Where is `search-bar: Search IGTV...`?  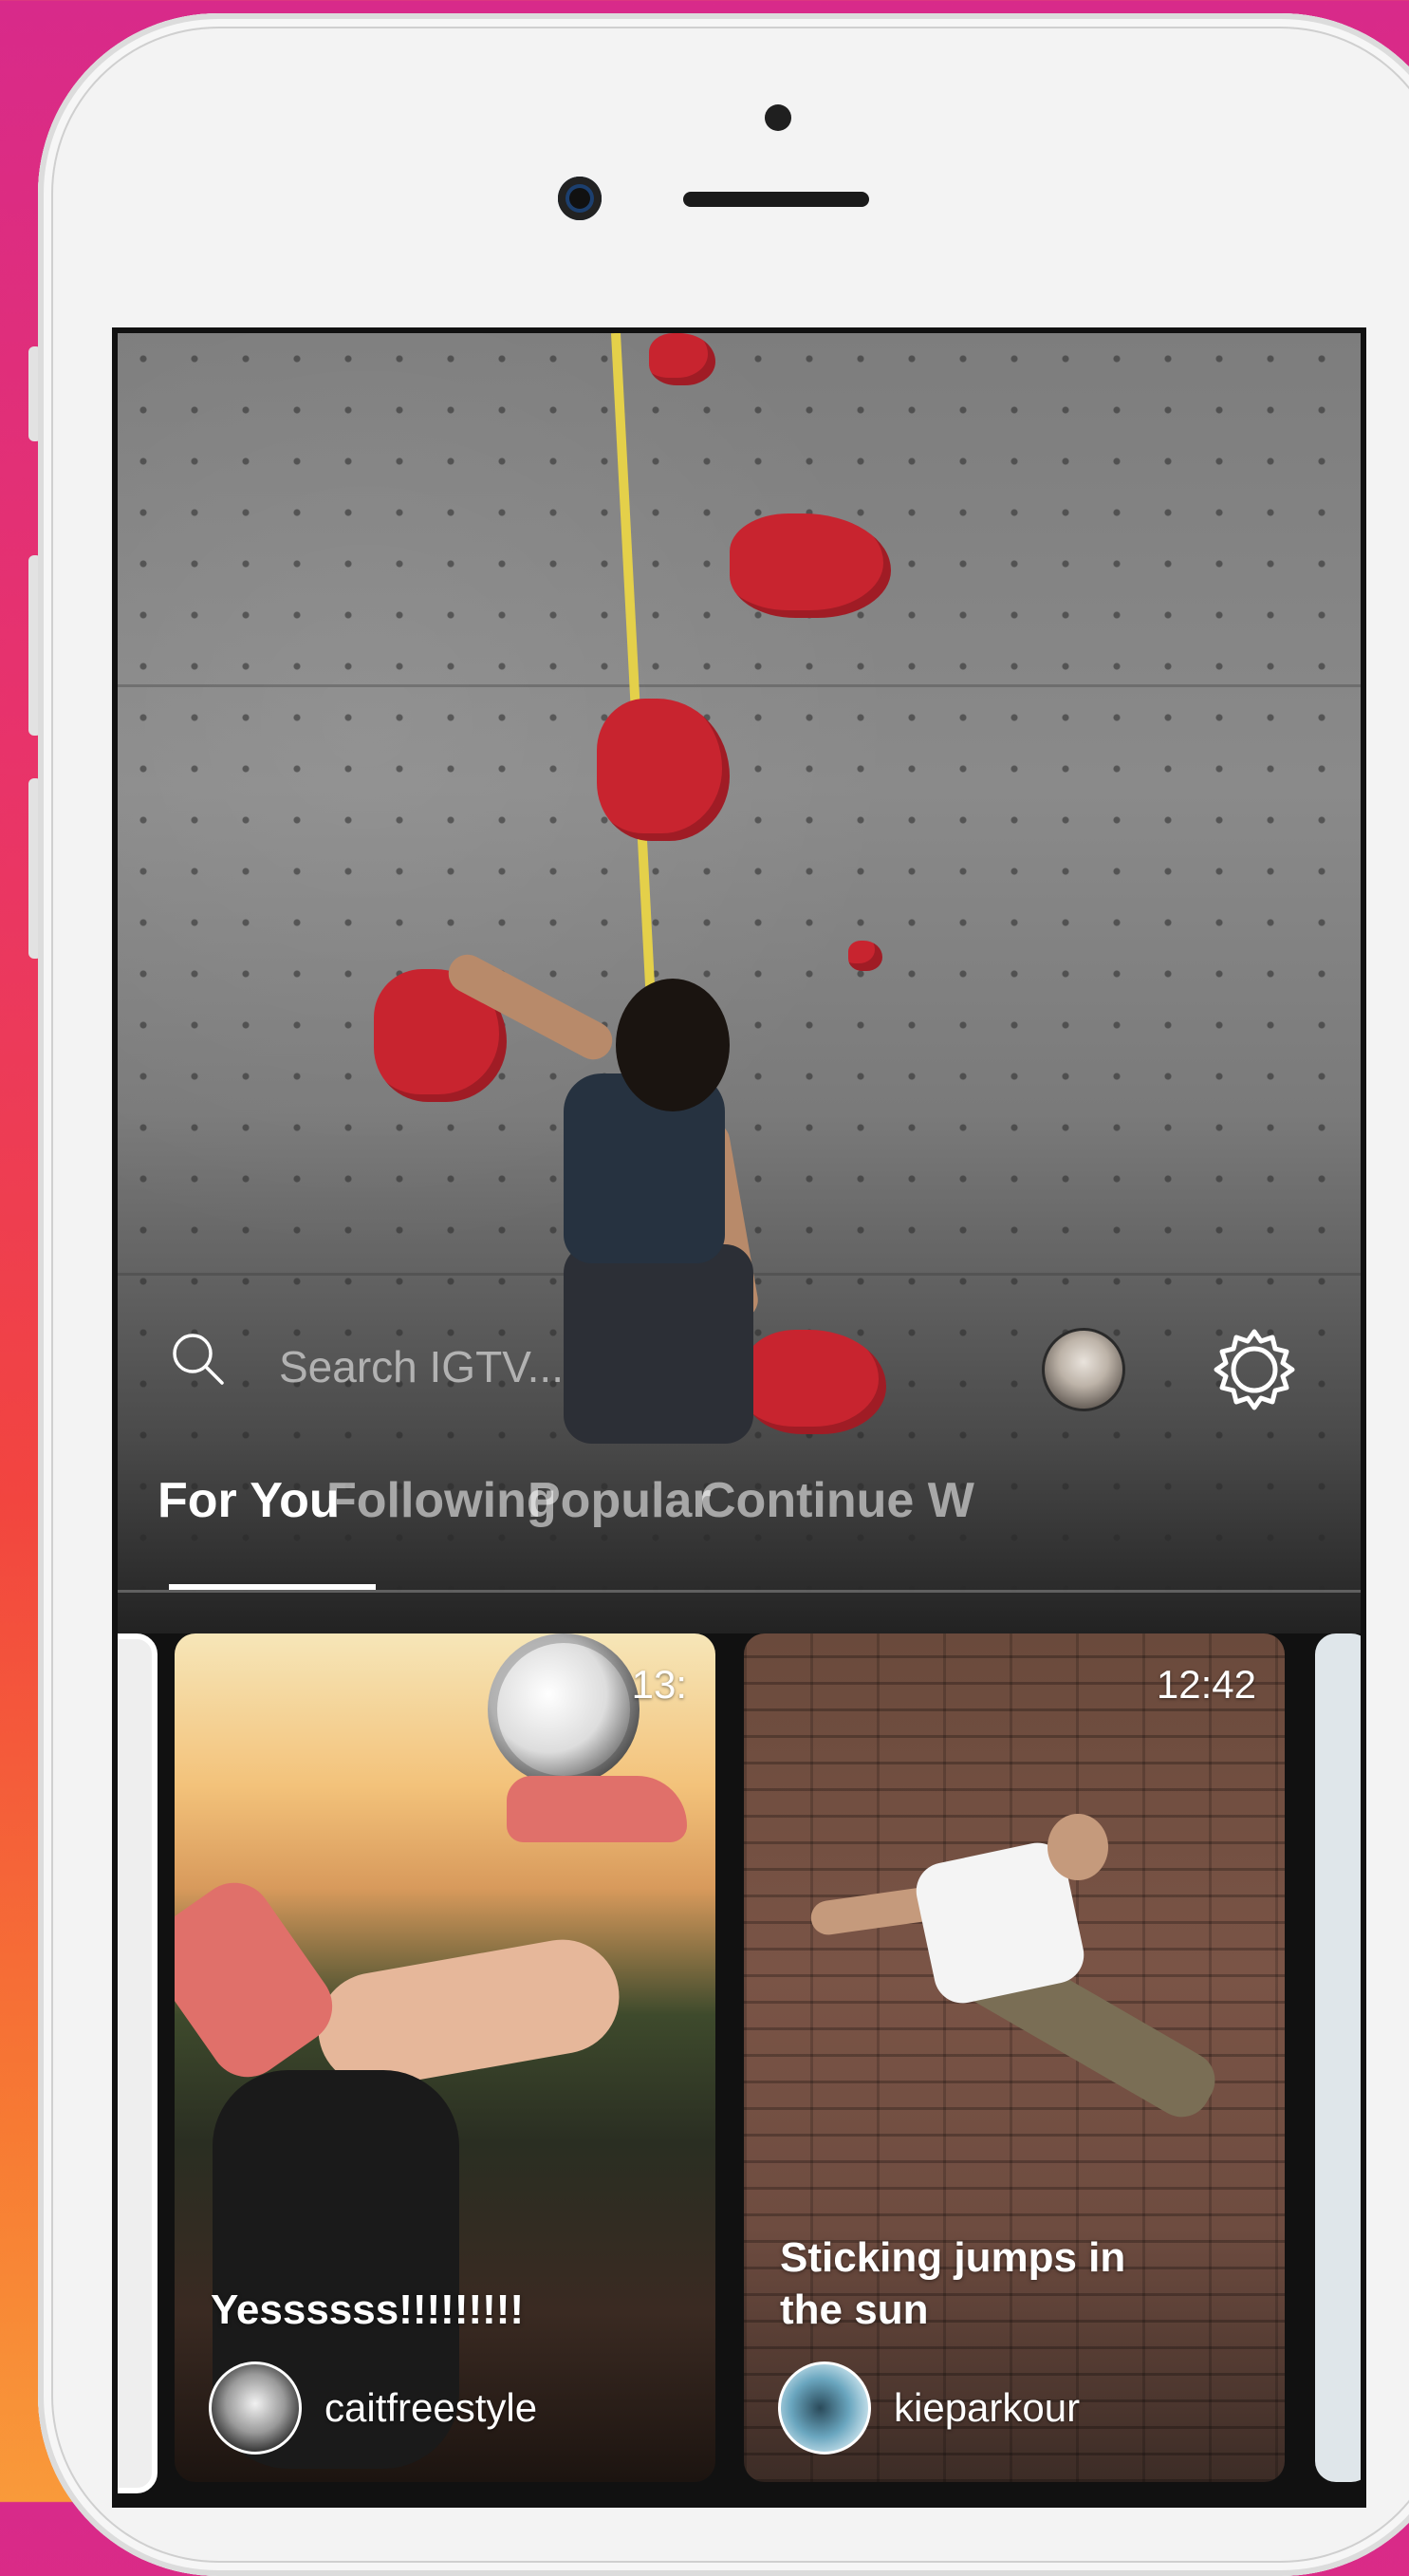
search-bar: Search IGTV... is located at coordinates (739, 1356).